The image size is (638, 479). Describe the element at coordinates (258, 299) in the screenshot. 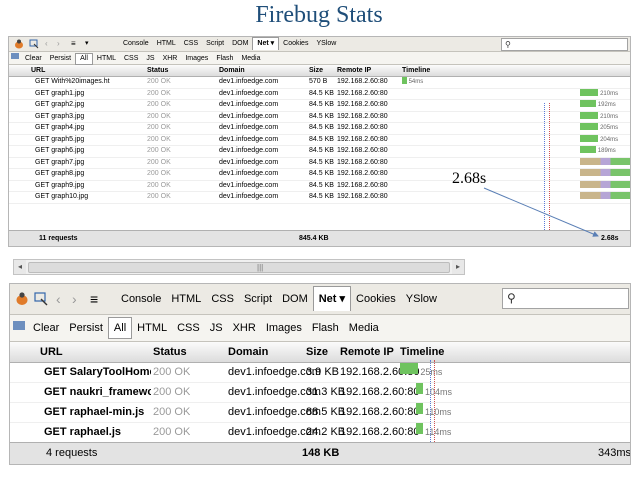

I see `tab-script: Script` at that location.